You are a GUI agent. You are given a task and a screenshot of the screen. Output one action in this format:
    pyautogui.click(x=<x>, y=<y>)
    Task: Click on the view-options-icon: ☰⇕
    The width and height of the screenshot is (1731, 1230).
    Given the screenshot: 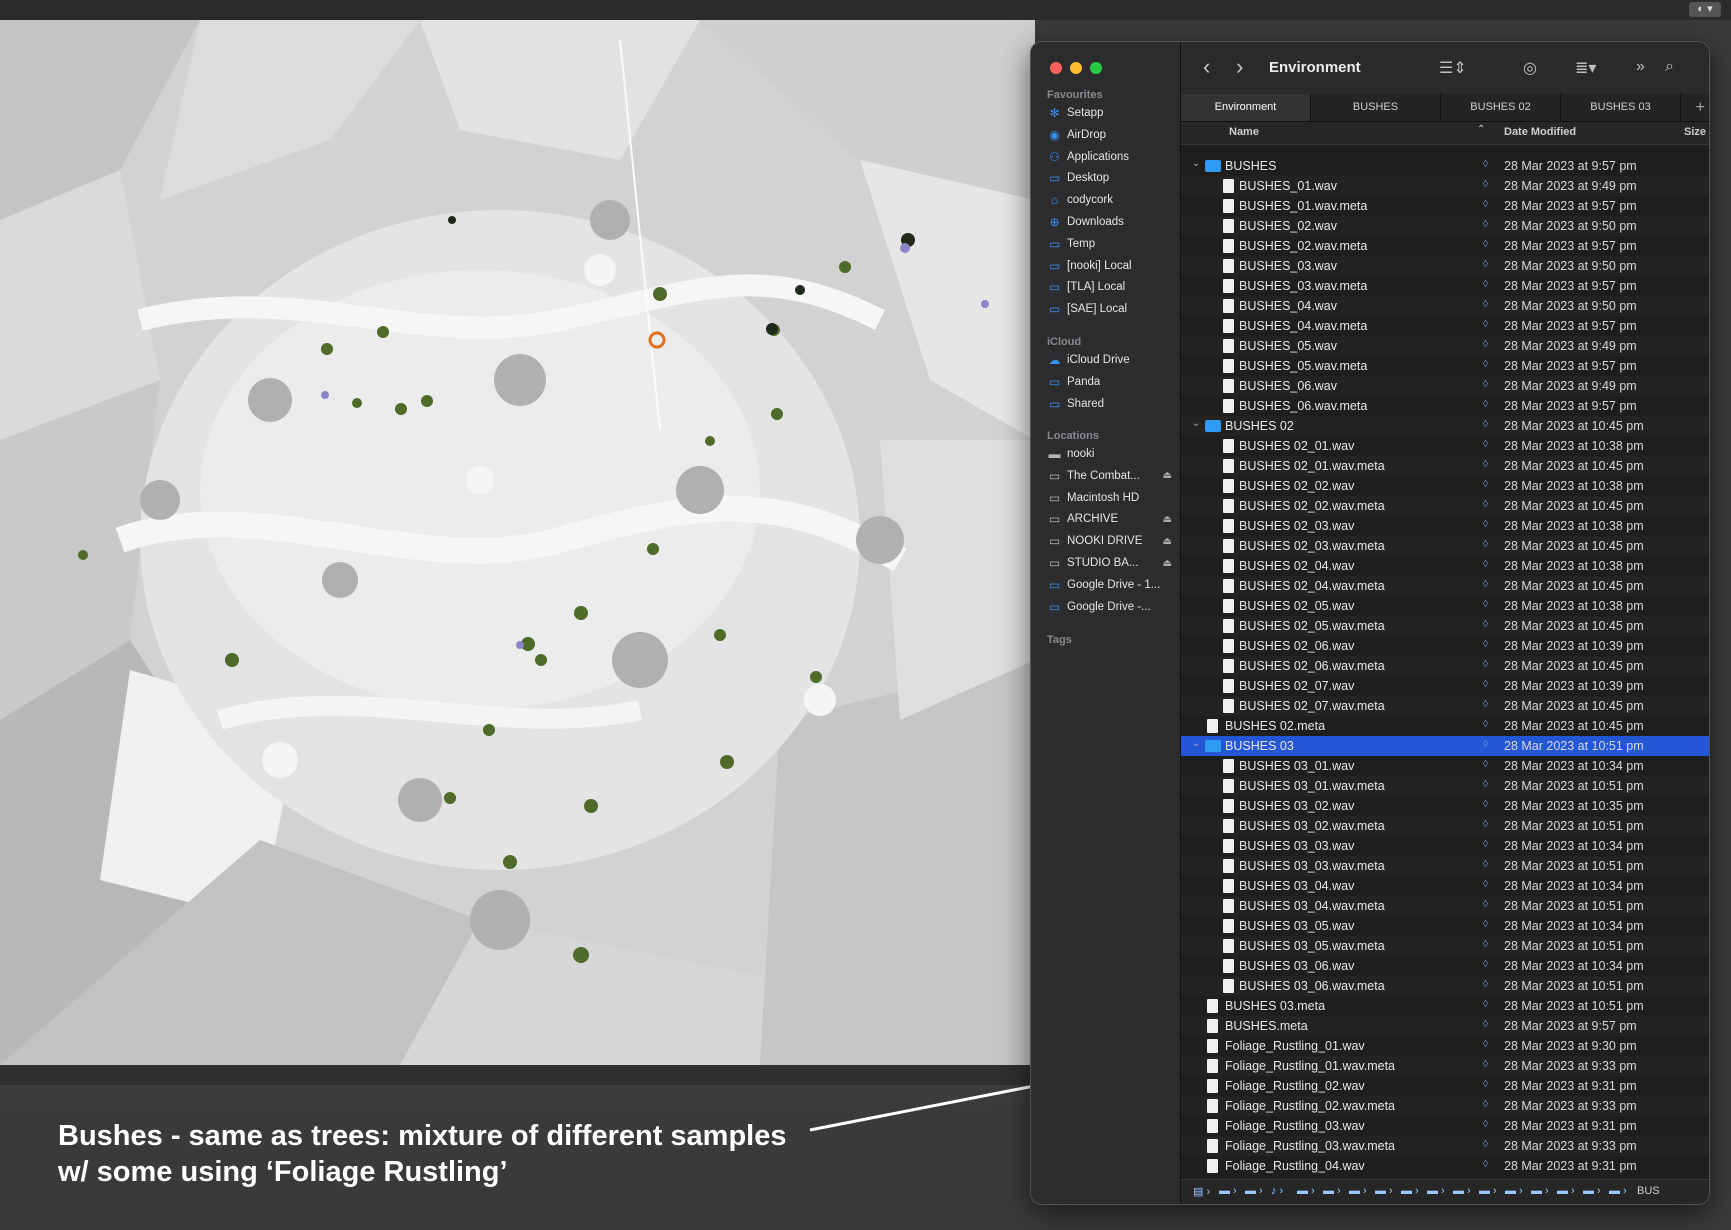 What is the action you would take?
    pyautogui.click(x=1453, y=68)
    